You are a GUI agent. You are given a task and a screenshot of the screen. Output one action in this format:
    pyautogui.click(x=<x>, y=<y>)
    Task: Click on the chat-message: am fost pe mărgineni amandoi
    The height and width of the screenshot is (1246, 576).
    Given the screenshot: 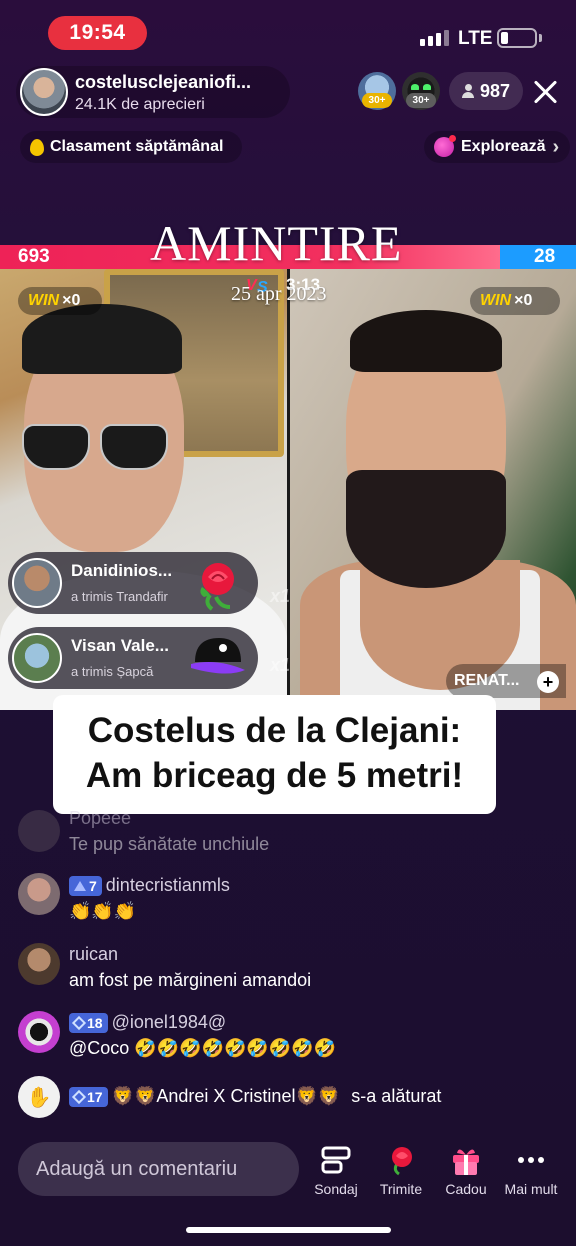 What is the action you would take?
    pyautogui.click(x=190, y=980)
    